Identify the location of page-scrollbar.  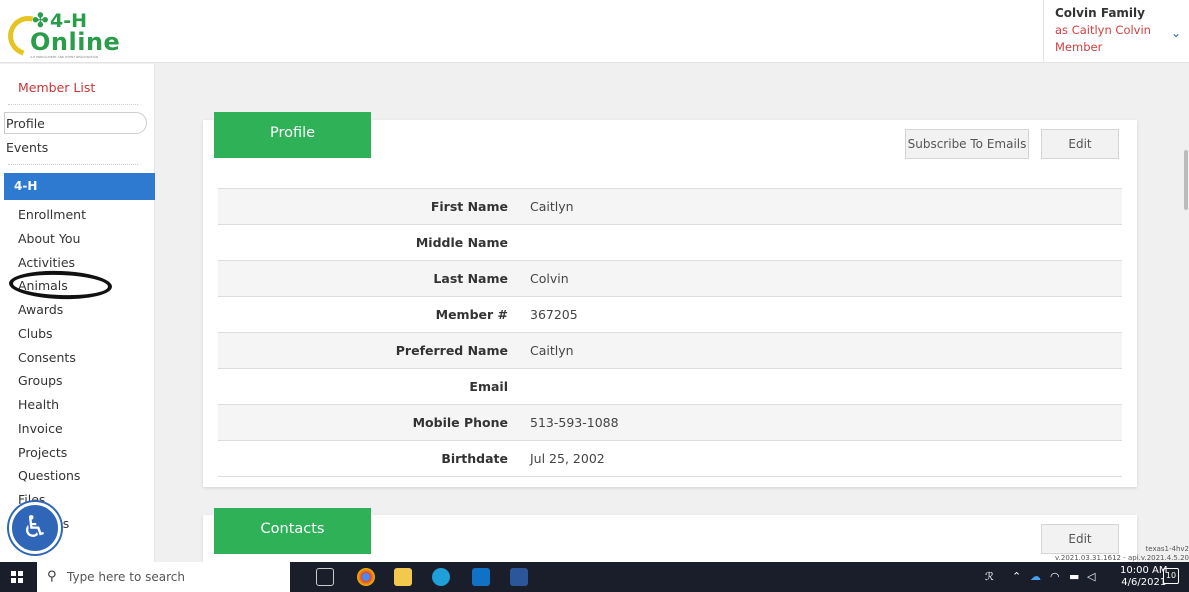
(1186, 180).